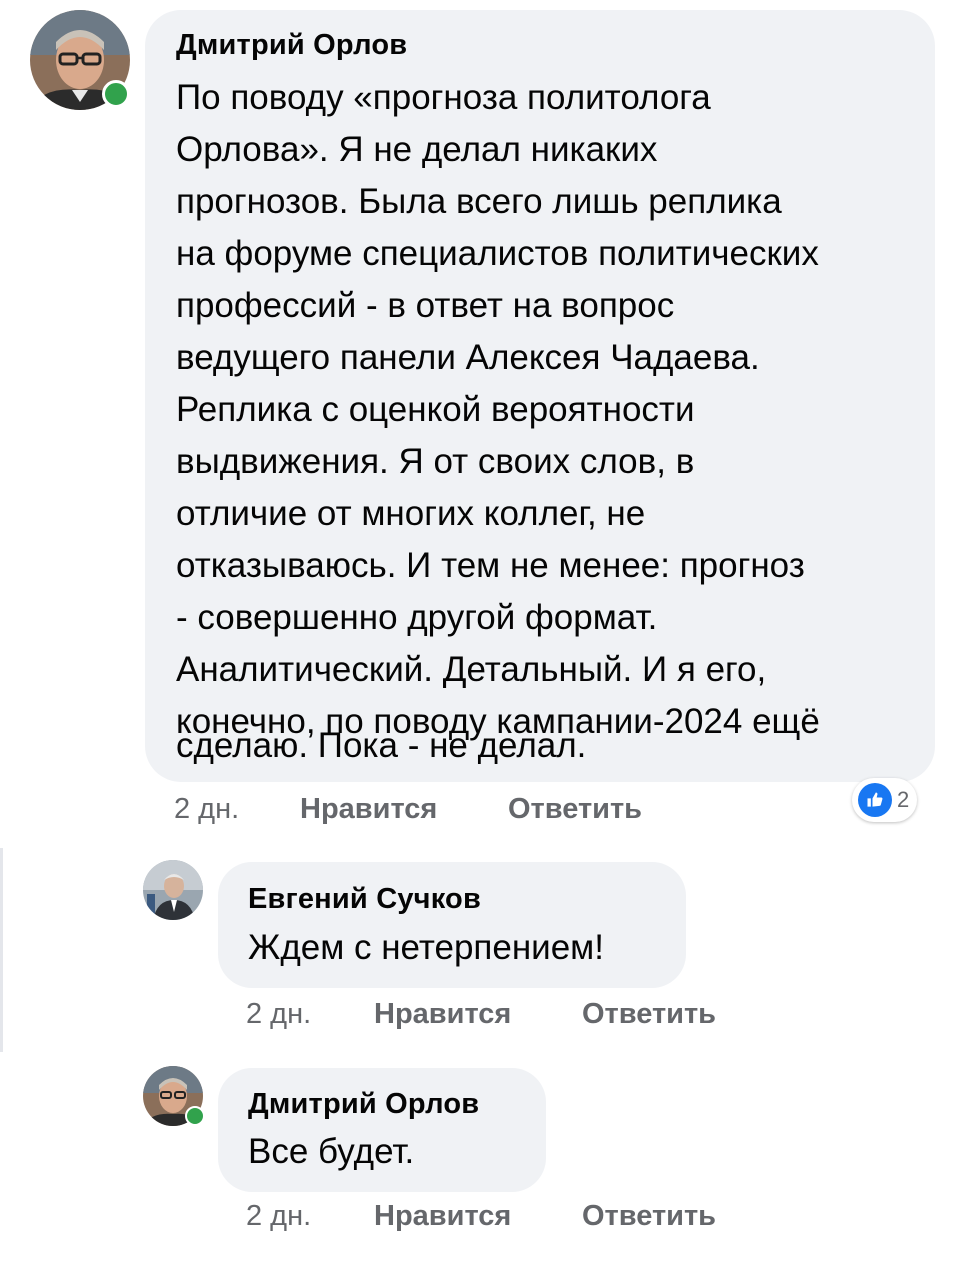  Describe the element at coordinates (479, 201) in the screenshot. I see `comment-text-line: прогнозов. Была всего лишь реплика` at that location.